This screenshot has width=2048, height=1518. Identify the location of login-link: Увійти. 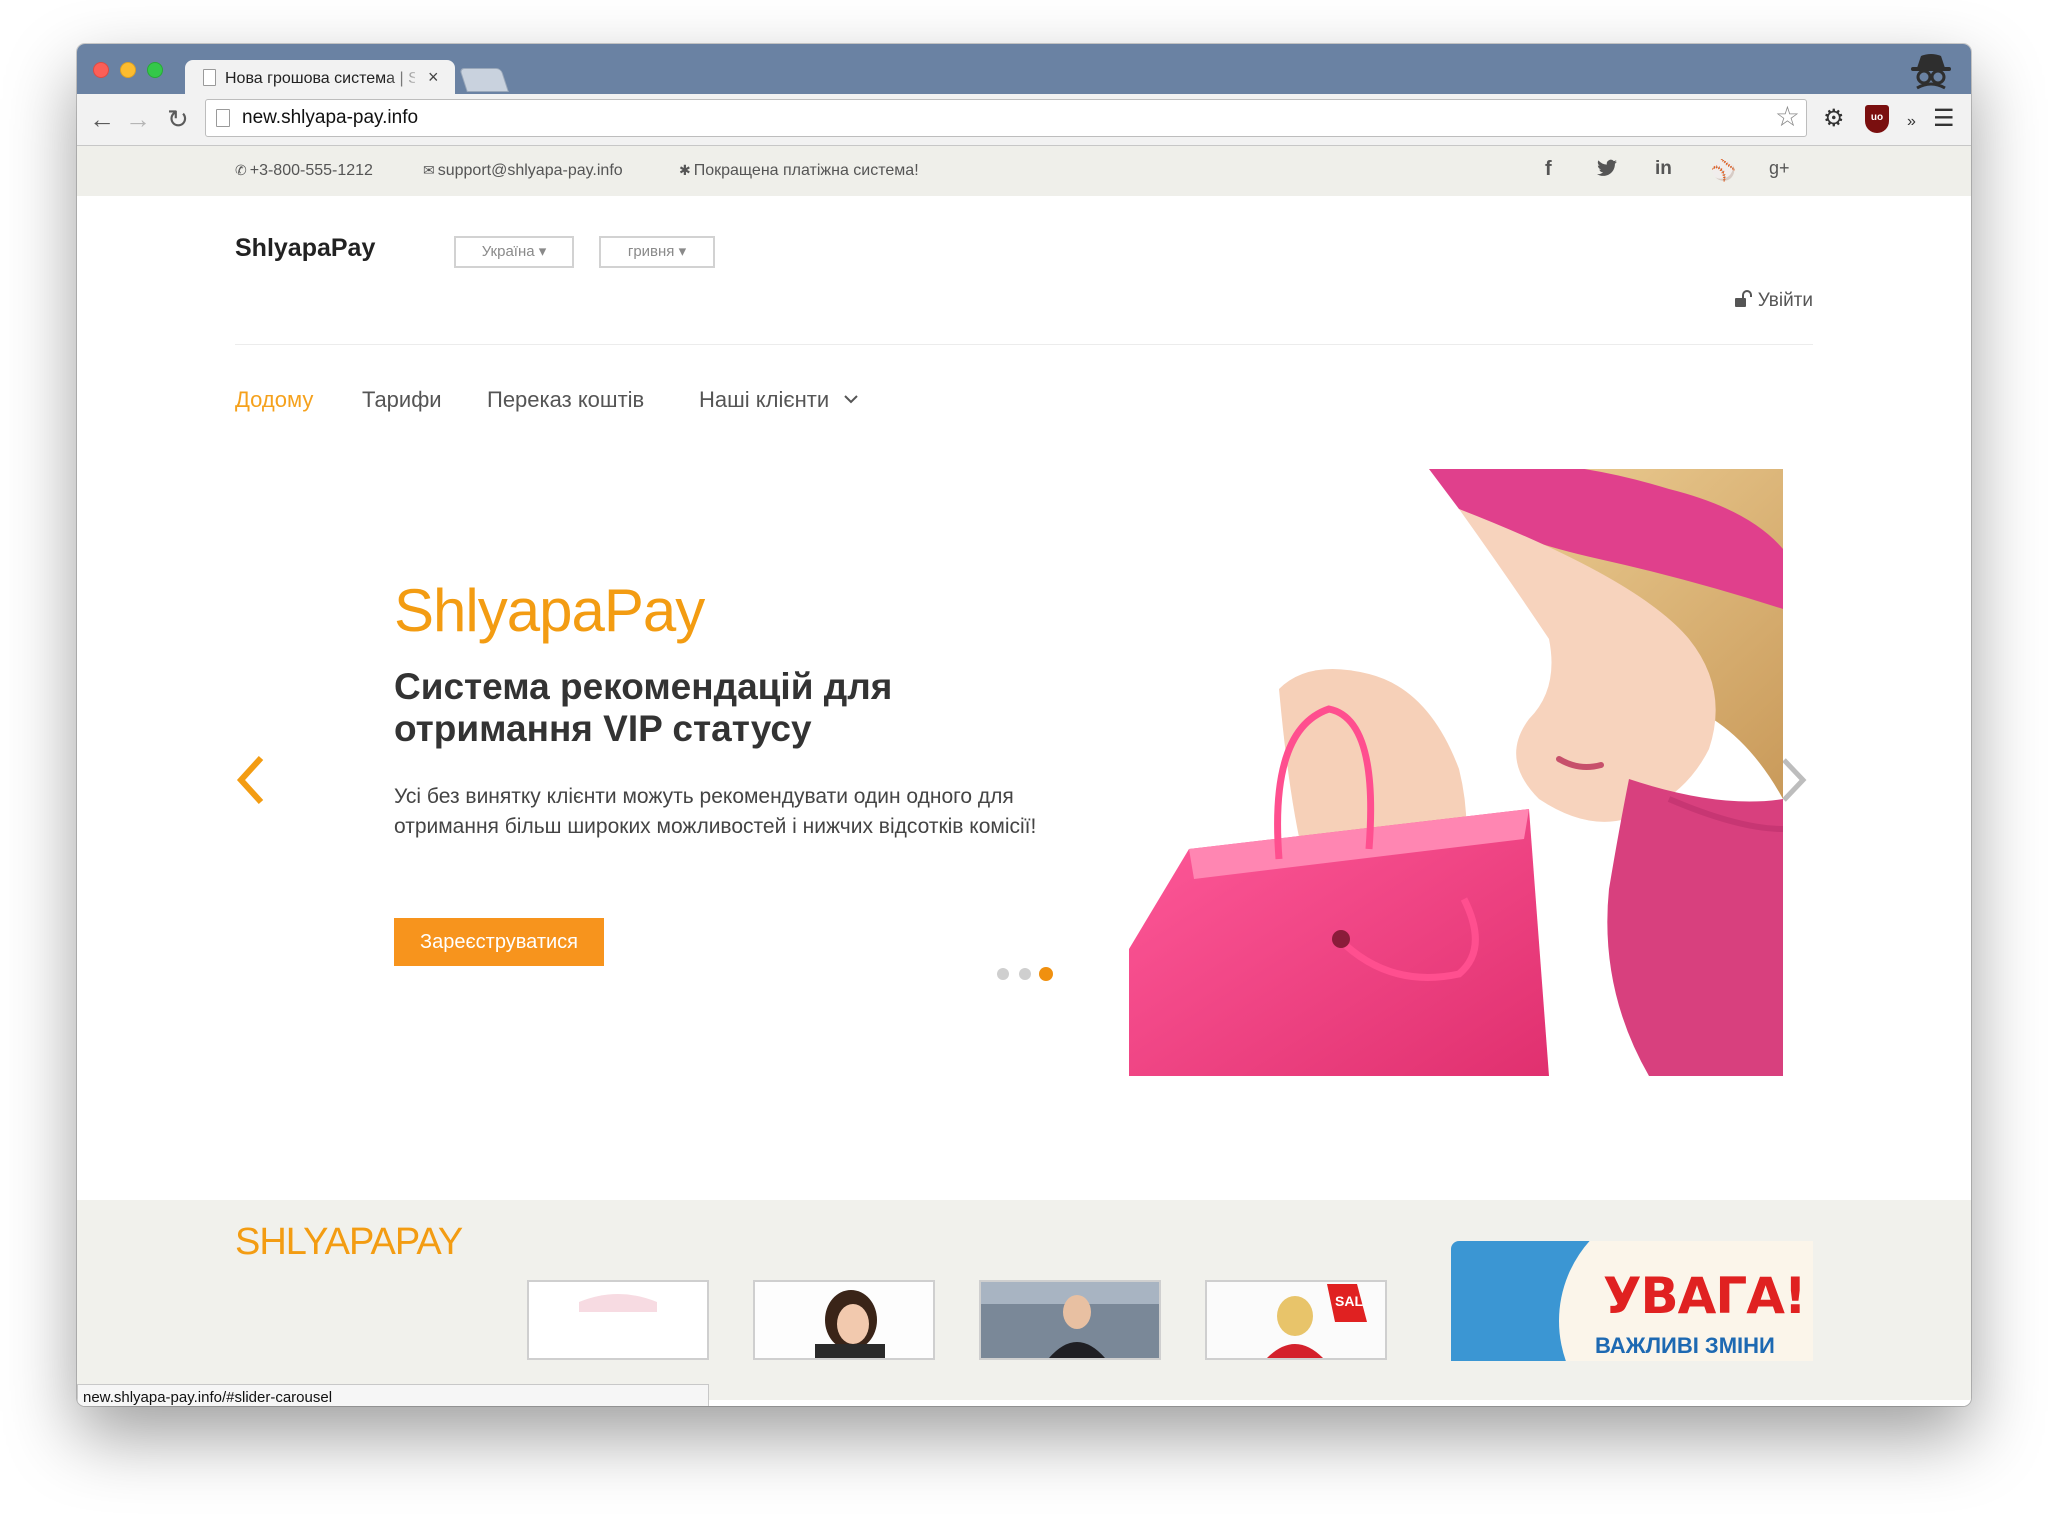
(1773, 301).